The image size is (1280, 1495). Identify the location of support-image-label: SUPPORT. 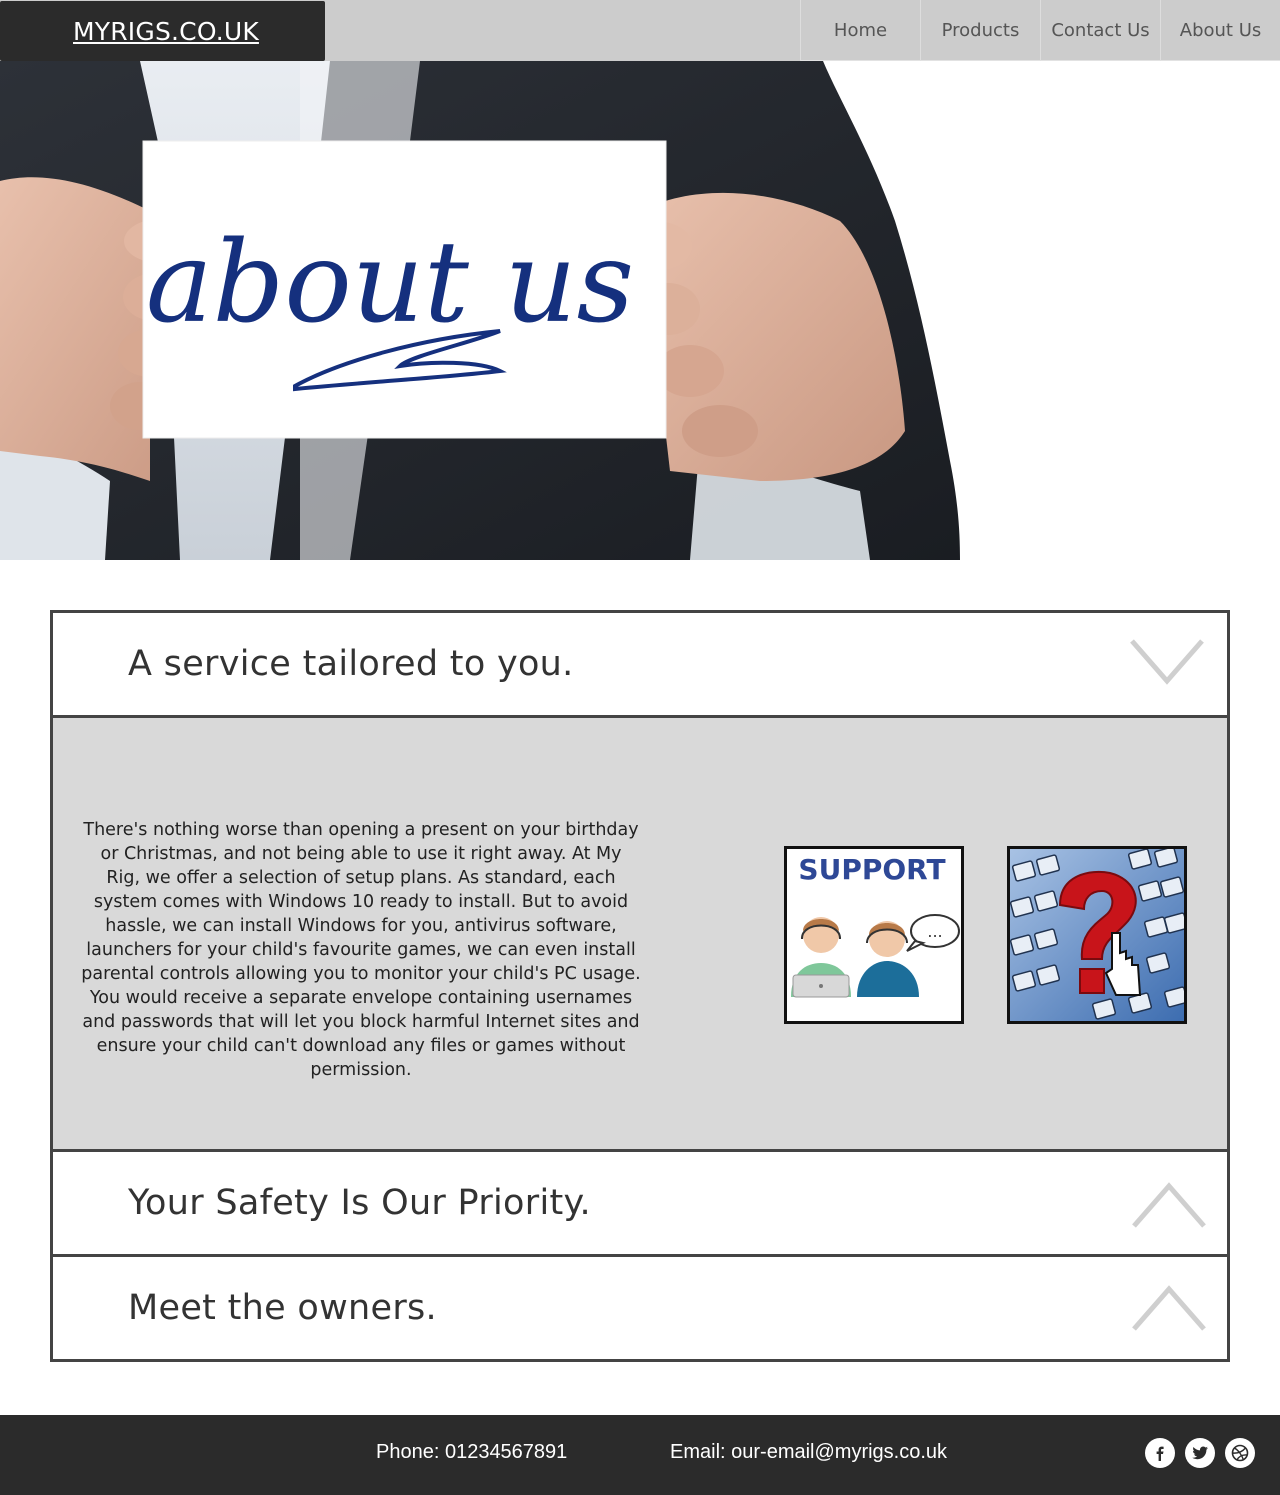
(871, 869).